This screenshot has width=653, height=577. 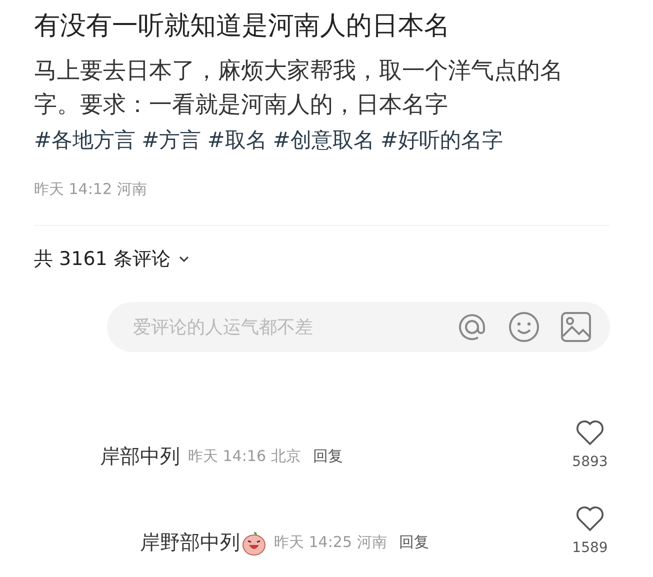 I want to click on commenter-name: 岸野部中列, so click(x=190, y=542).